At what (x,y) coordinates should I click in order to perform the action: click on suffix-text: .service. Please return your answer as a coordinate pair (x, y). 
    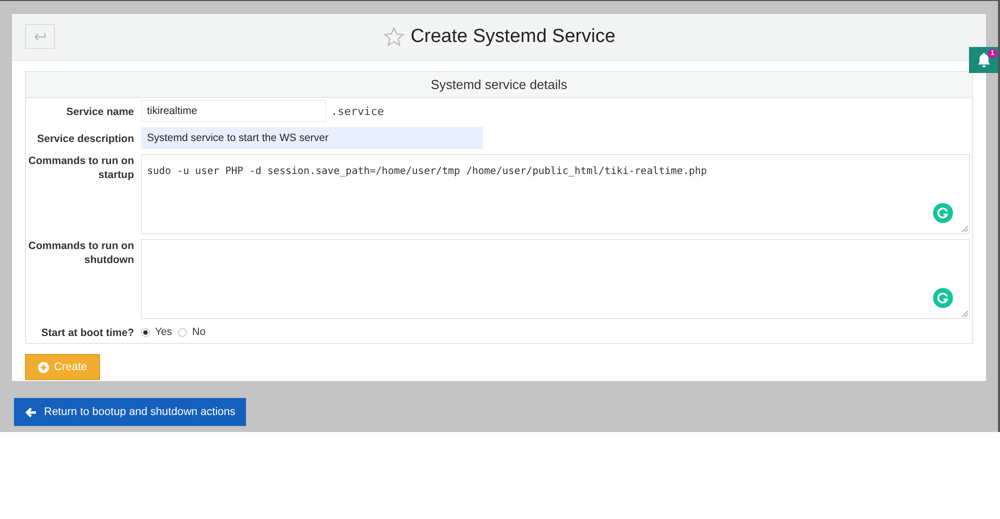
    Looking at the image, I should click on (357, 111).